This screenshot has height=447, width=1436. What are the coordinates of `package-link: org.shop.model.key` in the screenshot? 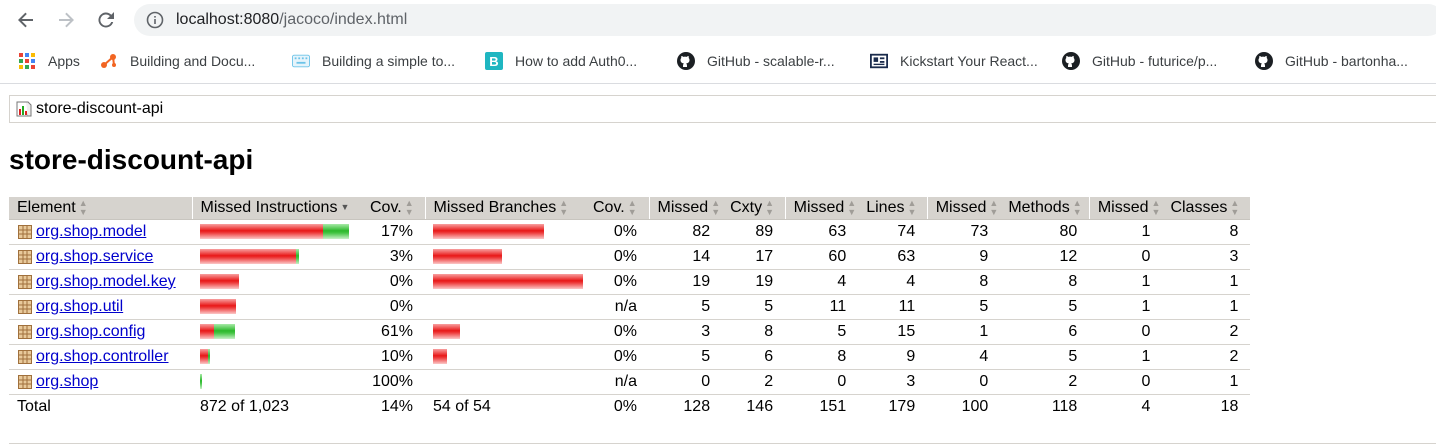 It's located at (106, 282).